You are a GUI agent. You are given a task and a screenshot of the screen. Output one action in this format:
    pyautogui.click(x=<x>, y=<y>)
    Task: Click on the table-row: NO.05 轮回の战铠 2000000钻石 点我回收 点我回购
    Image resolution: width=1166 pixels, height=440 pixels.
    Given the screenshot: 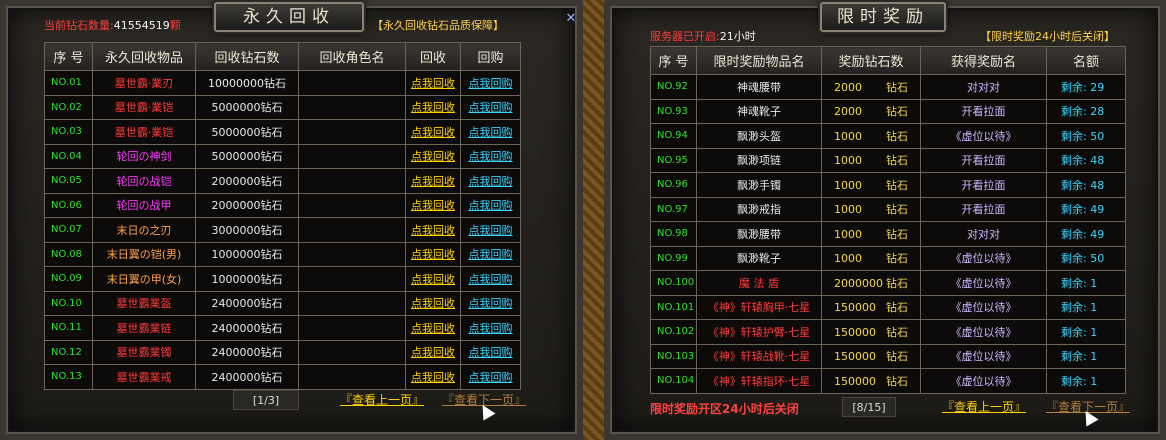 What is the action you would take?
    pyautogui.click(x=282, y=181)
    